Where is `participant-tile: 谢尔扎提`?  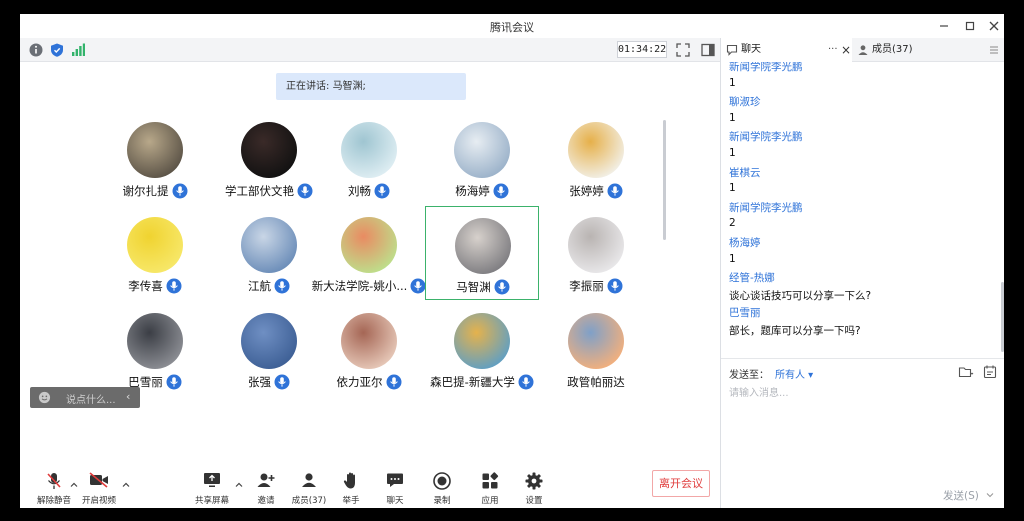 participant-tile: 谢尔扎提 is located at coordinates (155, 158).